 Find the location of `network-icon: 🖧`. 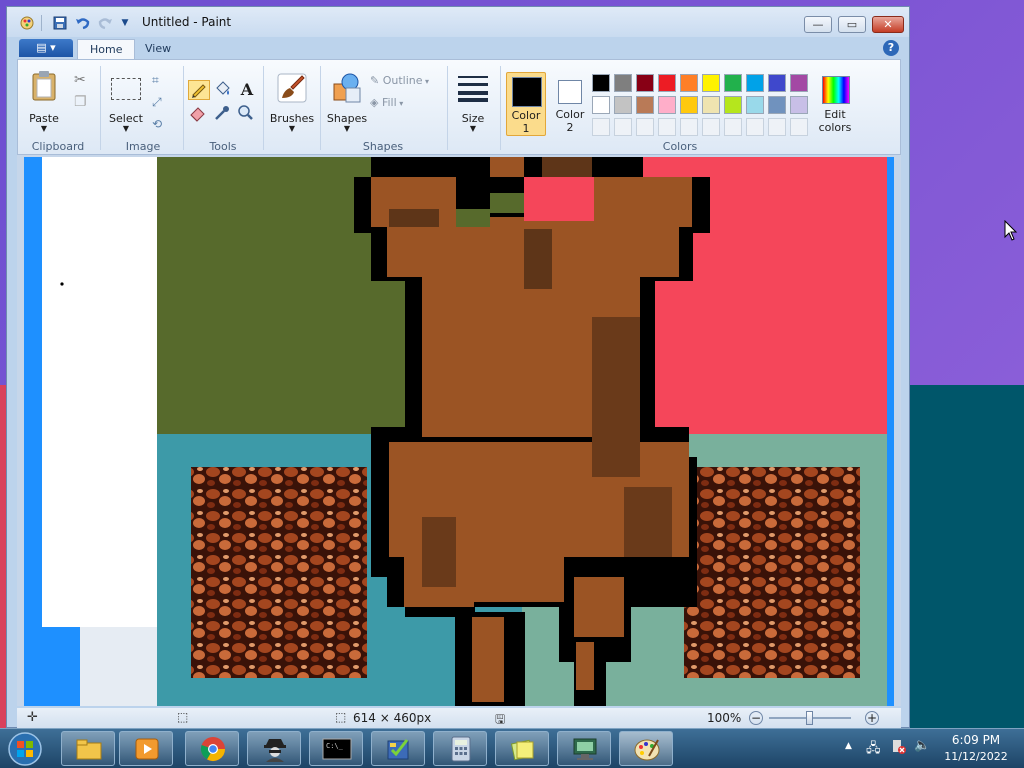

network-icon: 🖧 is located at coordinates (873, 750).